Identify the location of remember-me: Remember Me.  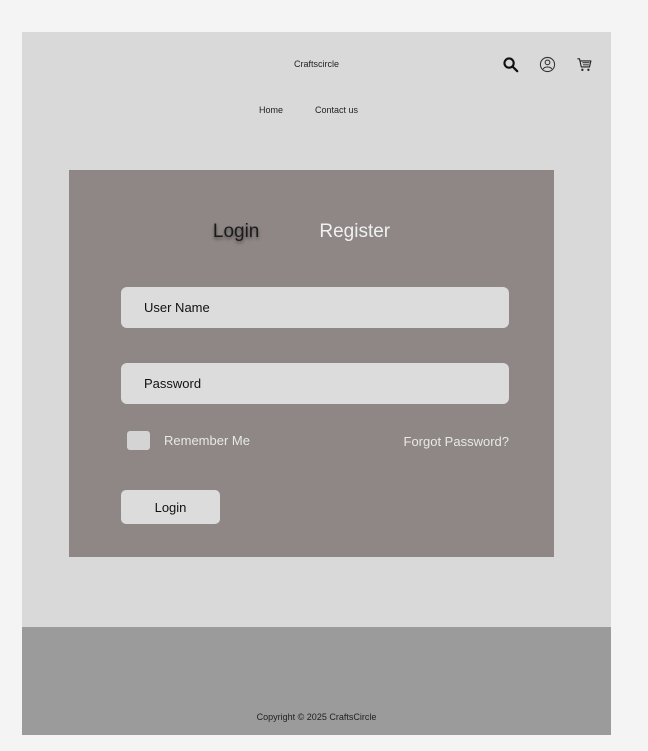
(188, 440).